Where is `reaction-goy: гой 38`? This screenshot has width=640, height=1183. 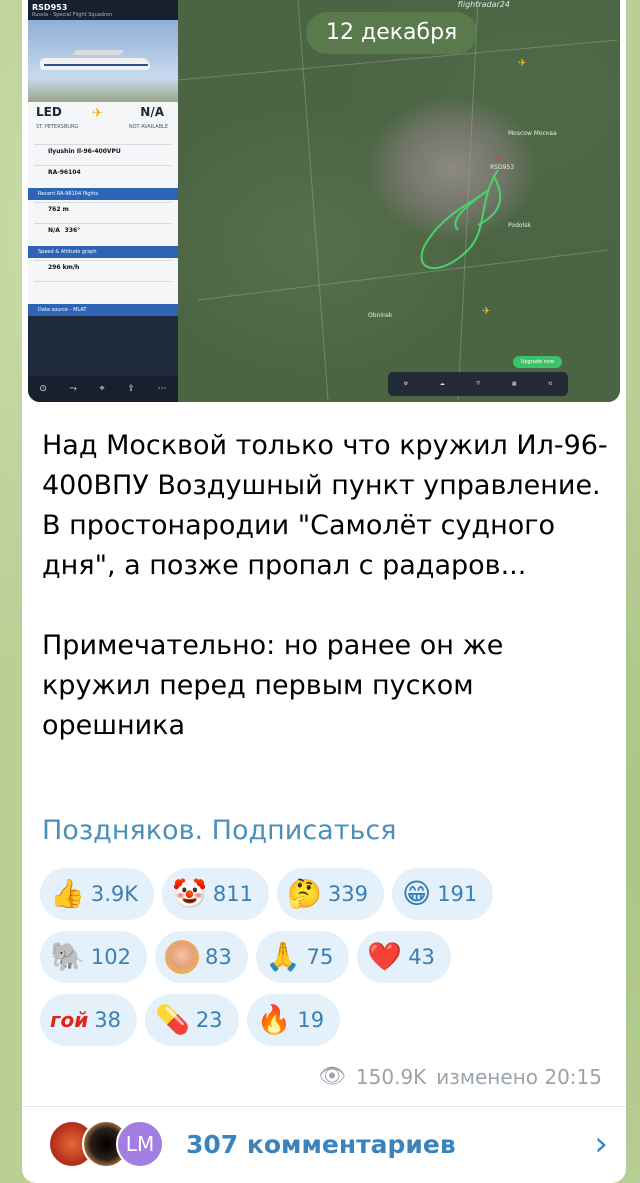 reaction-goy: гой 38 is located at coordinates (88, 1020).